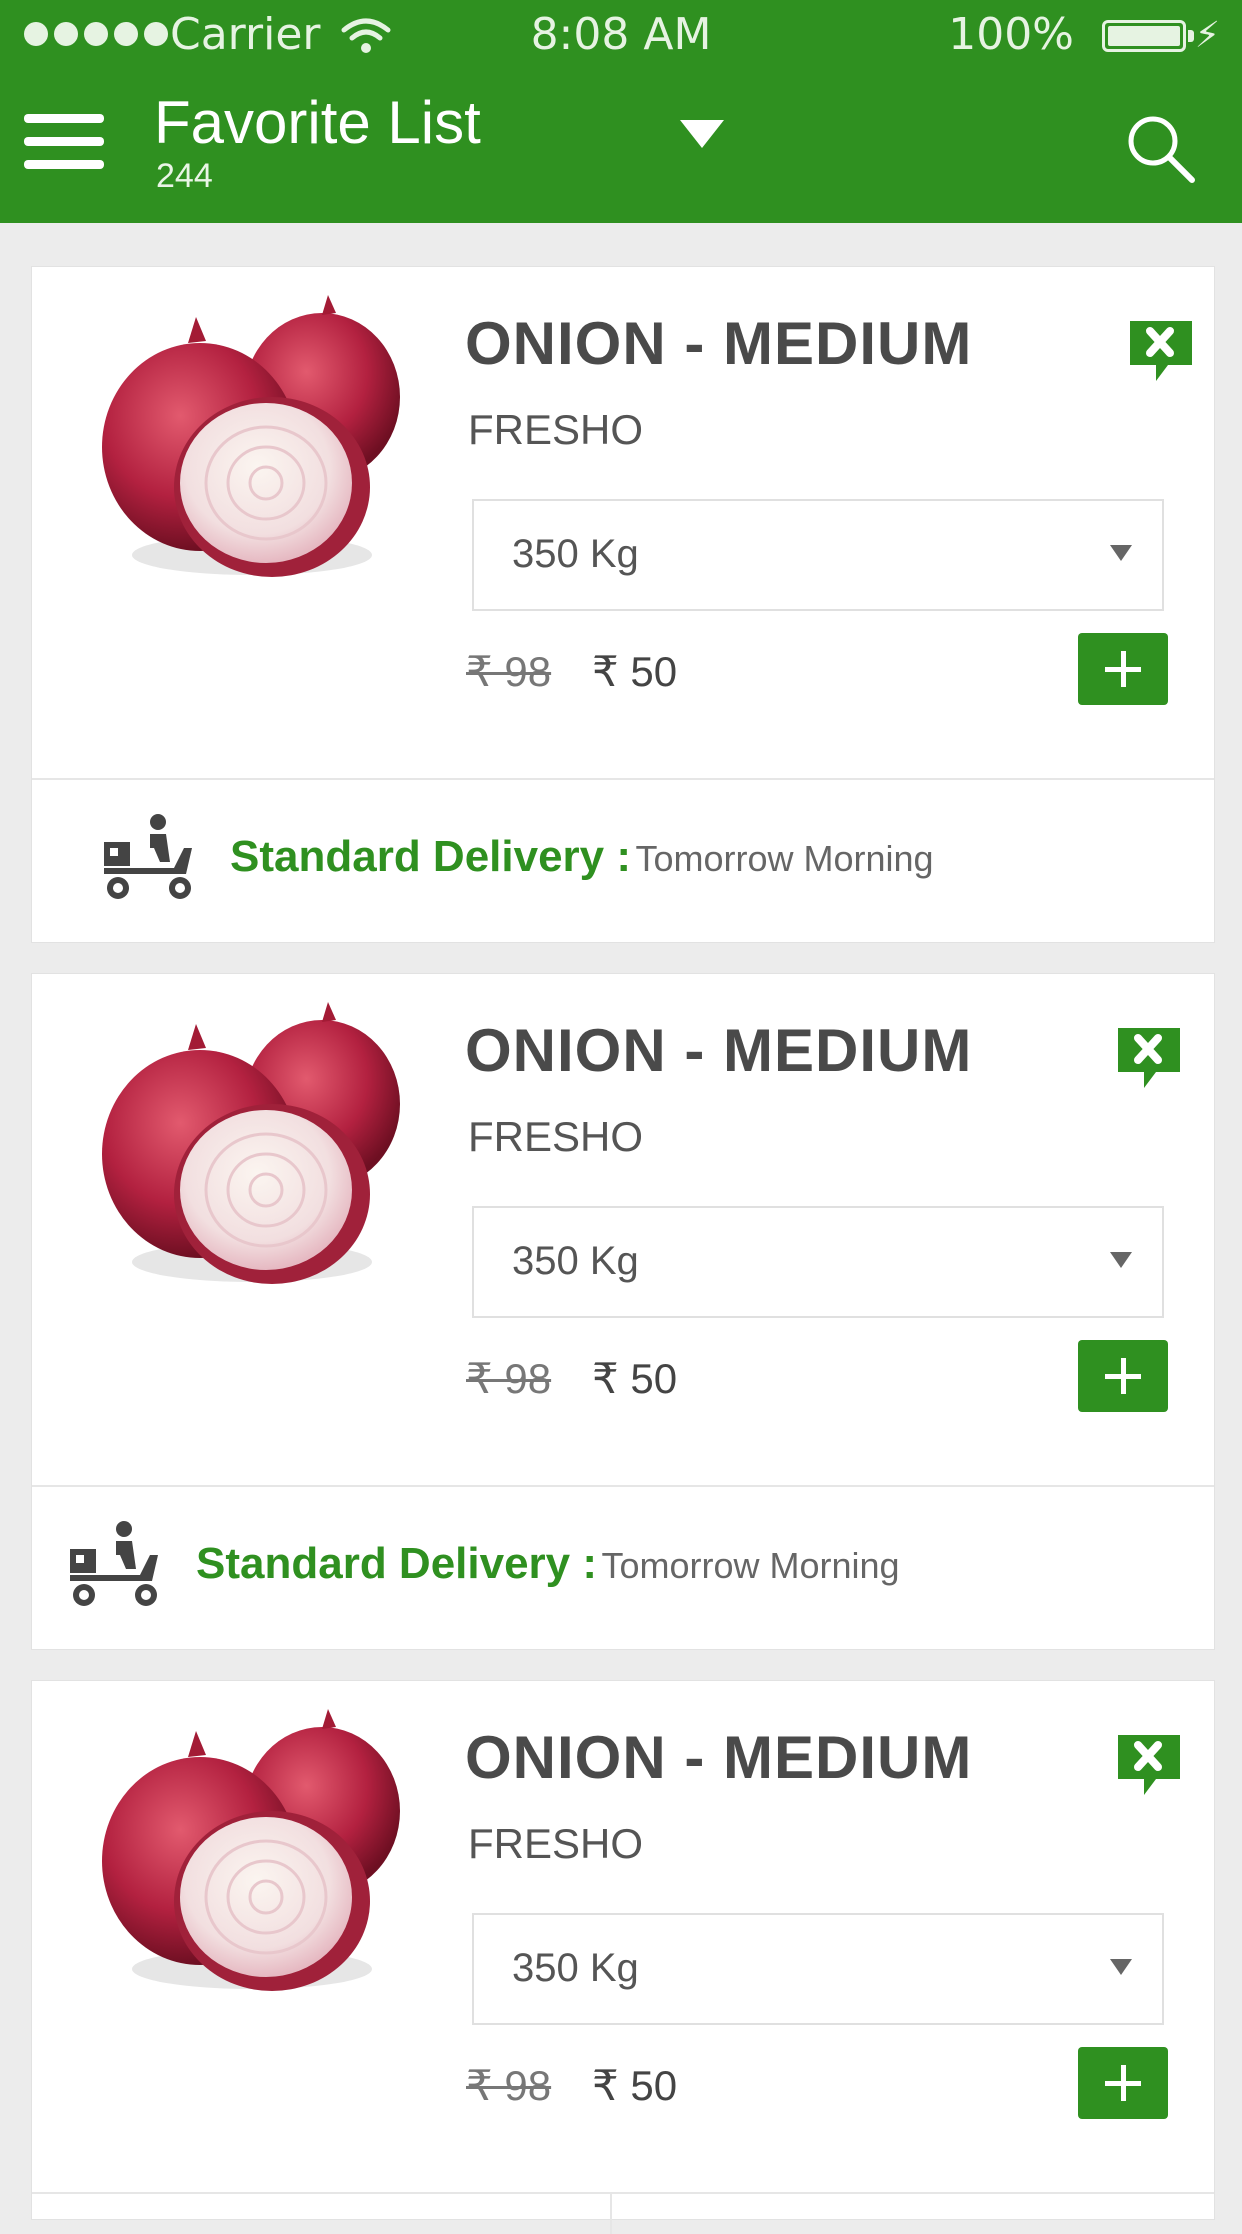 This screenshot has height=2234, width=1242. What do you see at coordinates (1144, 36) in the screenshot?
I see `battery-icon` at bounding box center [1144, 36].